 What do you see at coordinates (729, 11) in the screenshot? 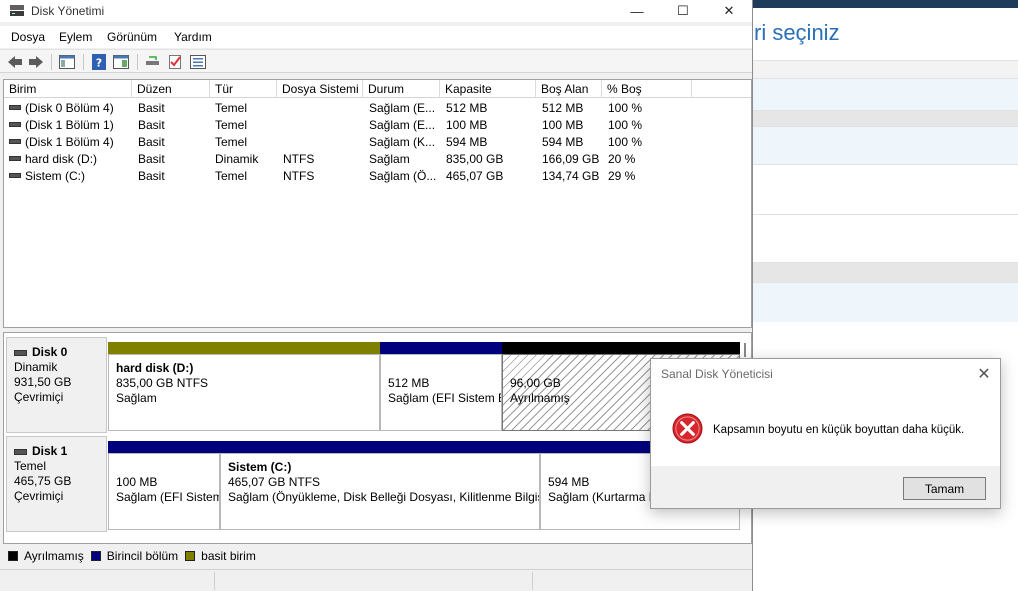
I see `close-button: ✕` at bounding box center [729, 11].